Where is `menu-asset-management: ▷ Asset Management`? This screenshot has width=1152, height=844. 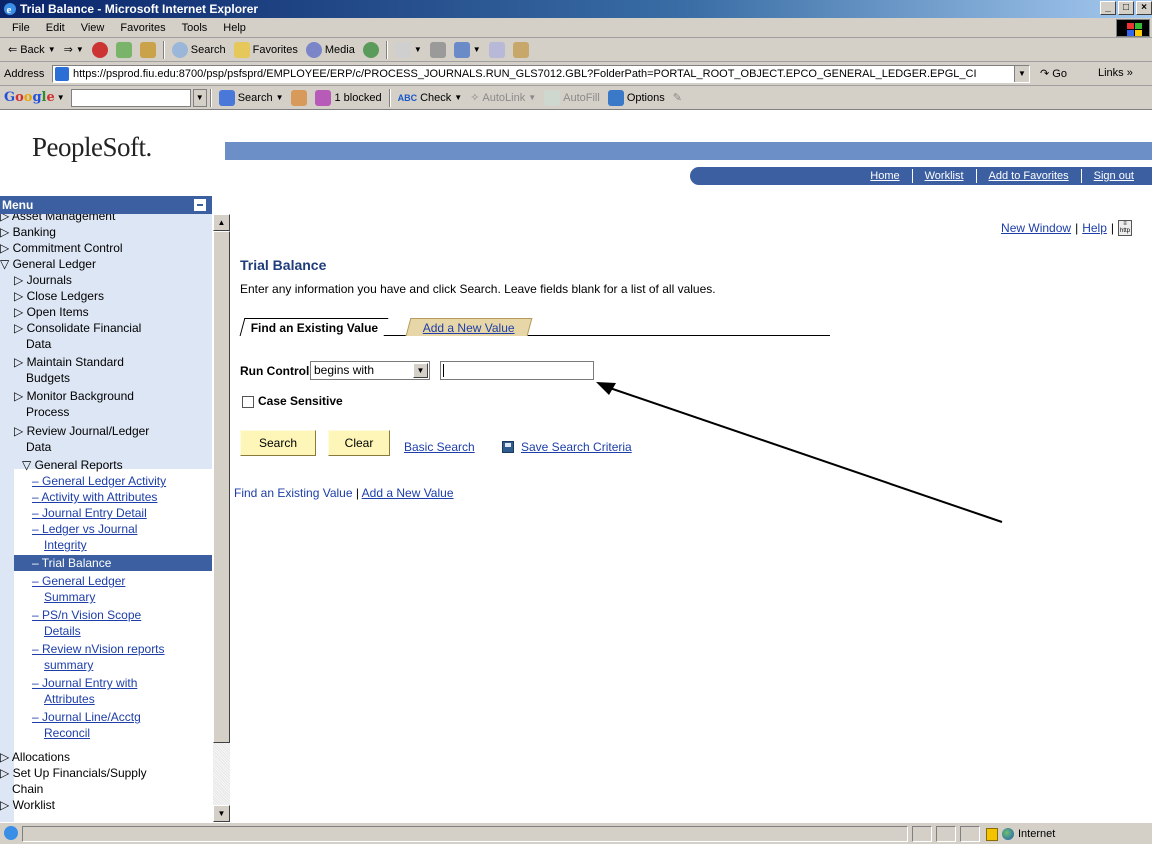
menu-asset-management: ▷ Asset Management is located at coordinates (57, 218).